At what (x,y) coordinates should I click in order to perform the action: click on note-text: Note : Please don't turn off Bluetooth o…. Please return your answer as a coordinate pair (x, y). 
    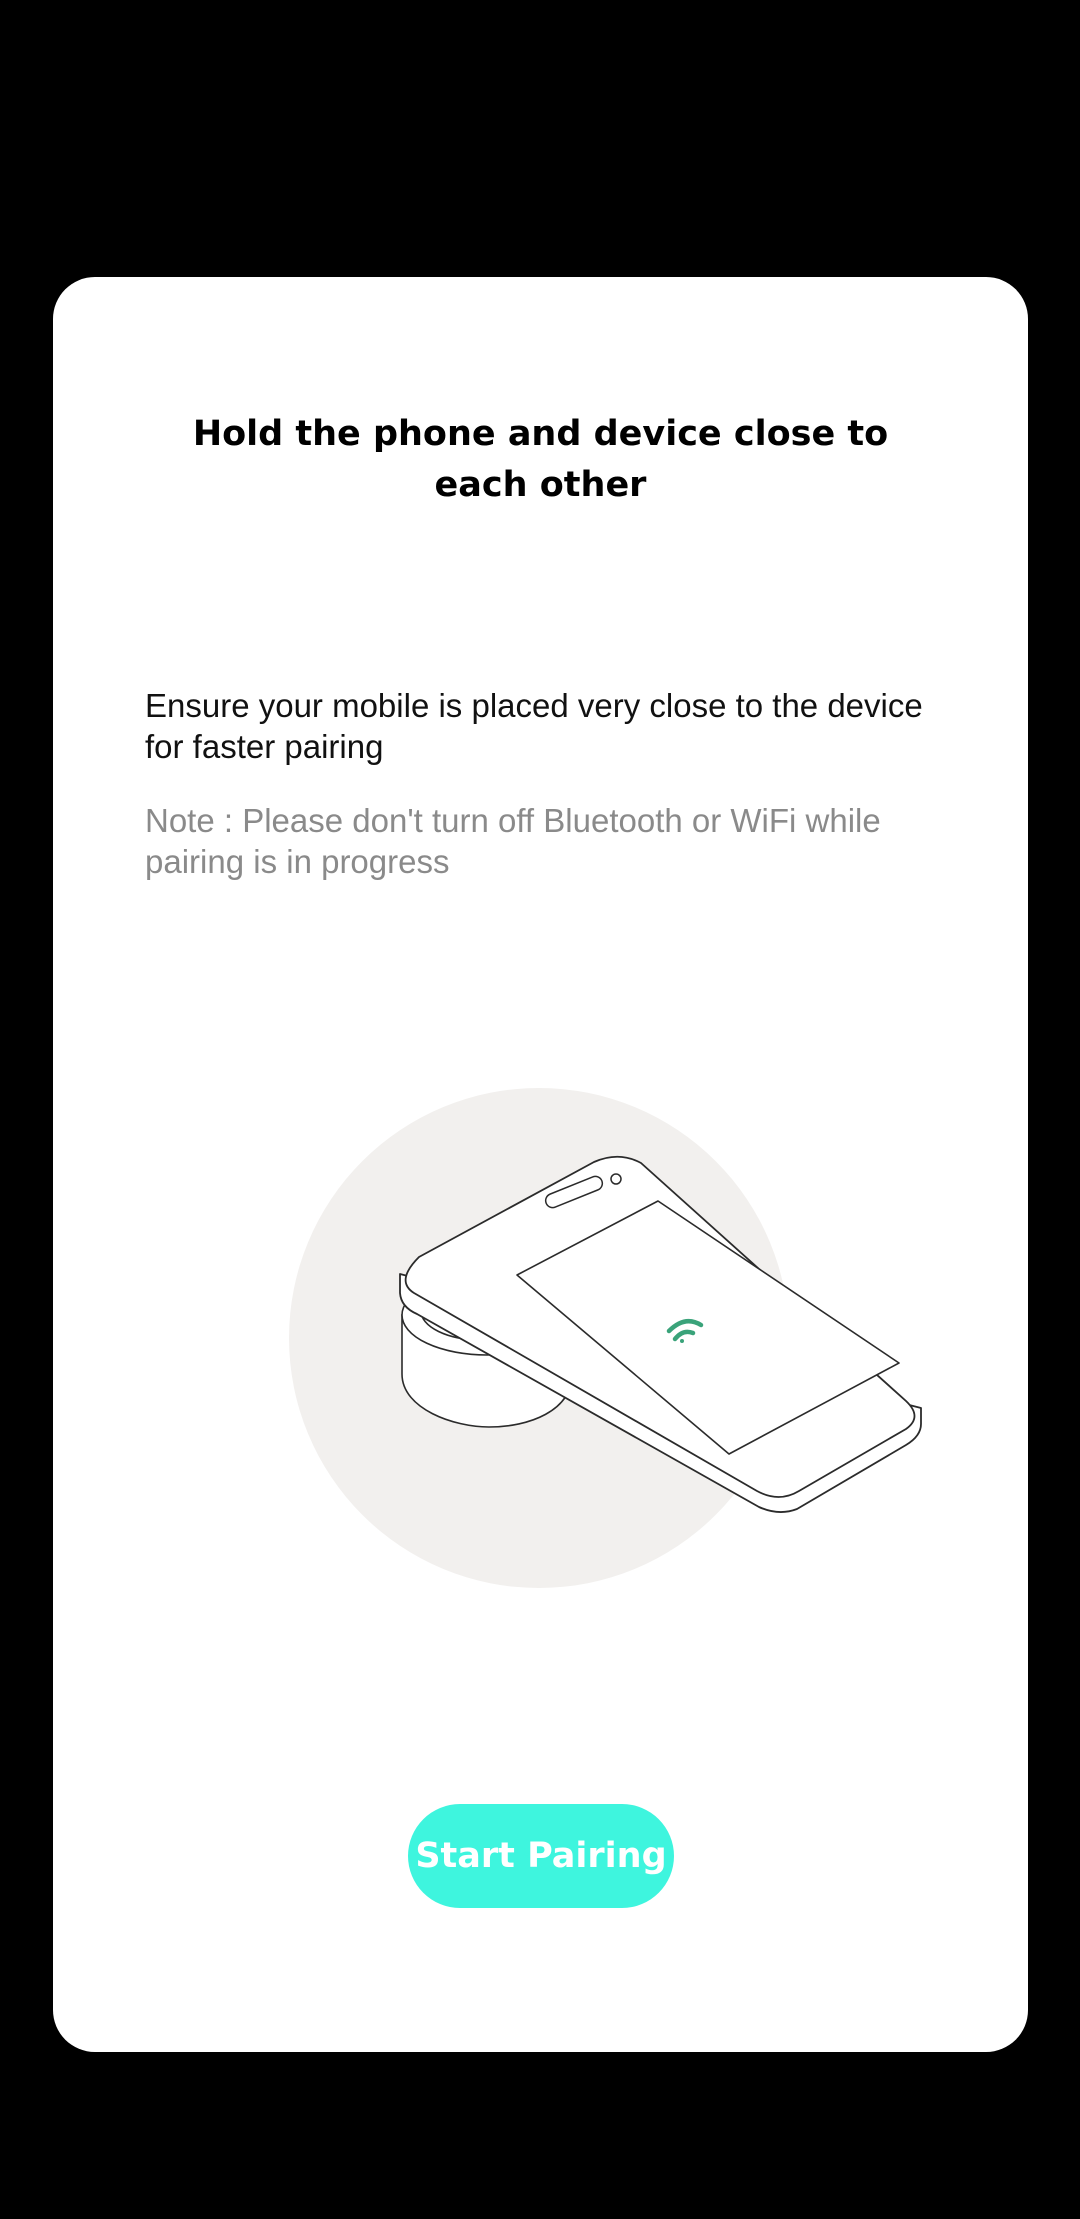
    Looking at the image, I should click on (513, 841).